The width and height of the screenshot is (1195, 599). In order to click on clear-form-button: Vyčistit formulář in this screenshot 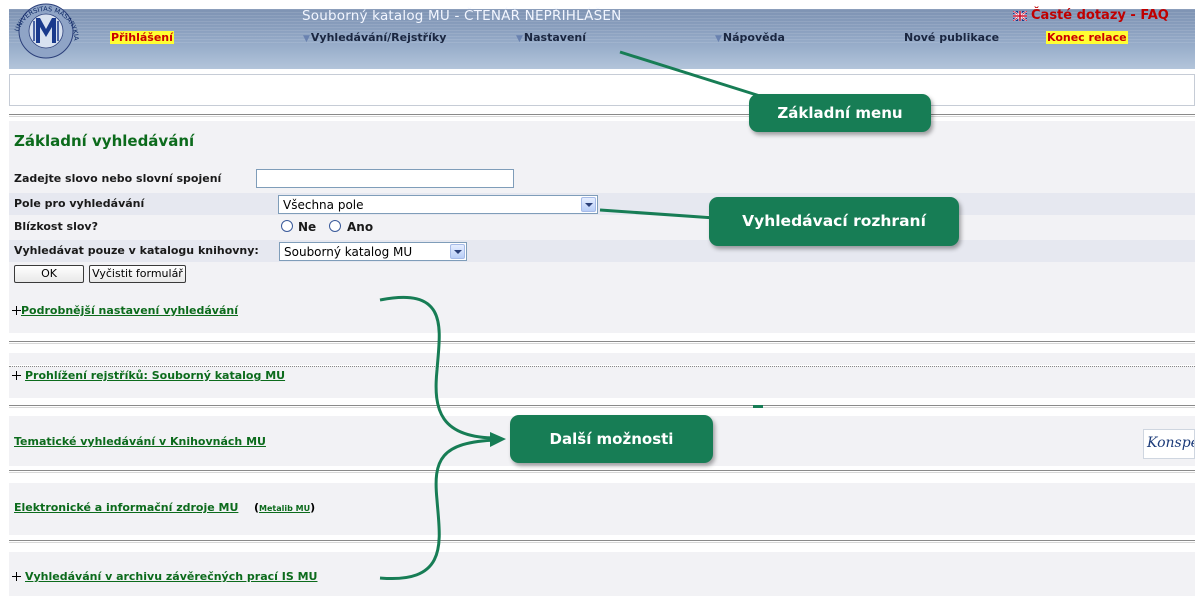, I will do `click(137, 274)`.